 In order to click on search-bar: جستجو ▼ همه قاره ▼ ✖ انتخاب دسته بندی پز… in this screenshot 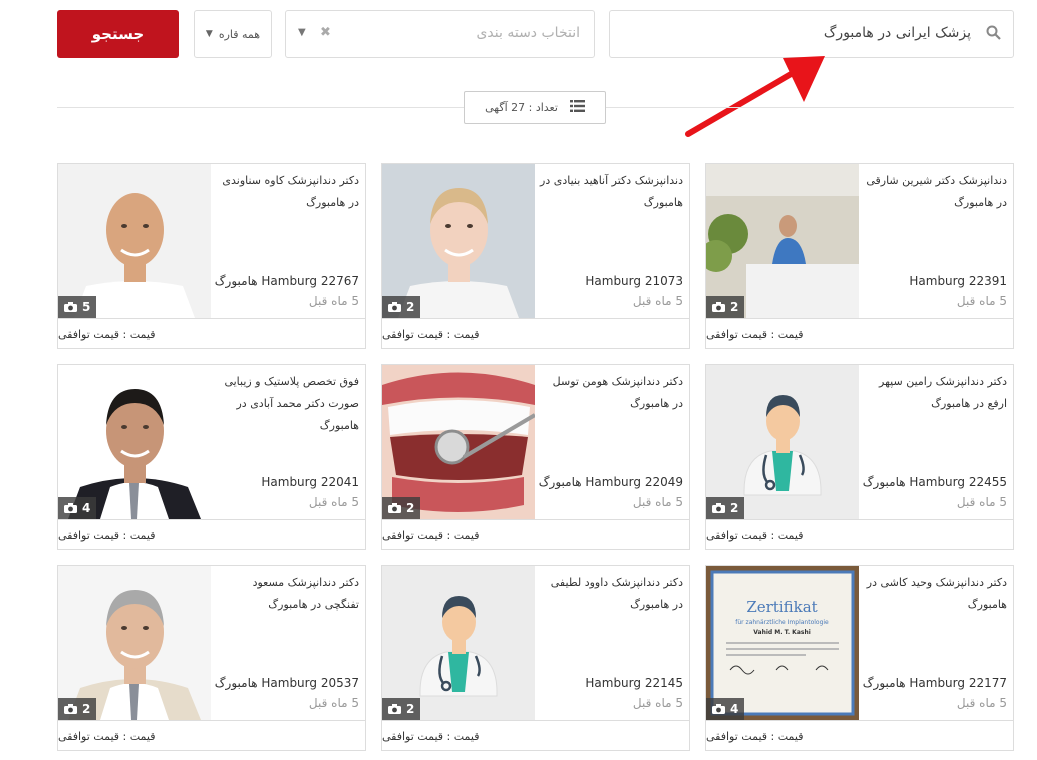, I will do `click(535, 34)`.